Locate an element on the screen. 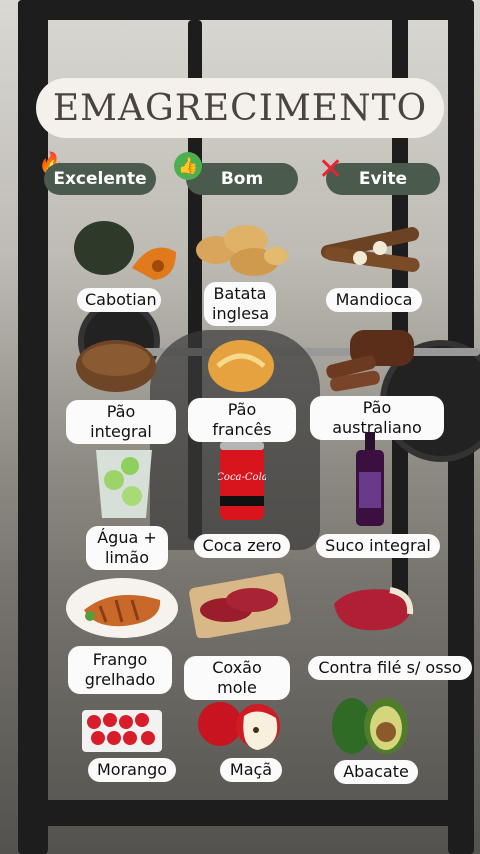  potato-image is located at coordinates (242, 250).